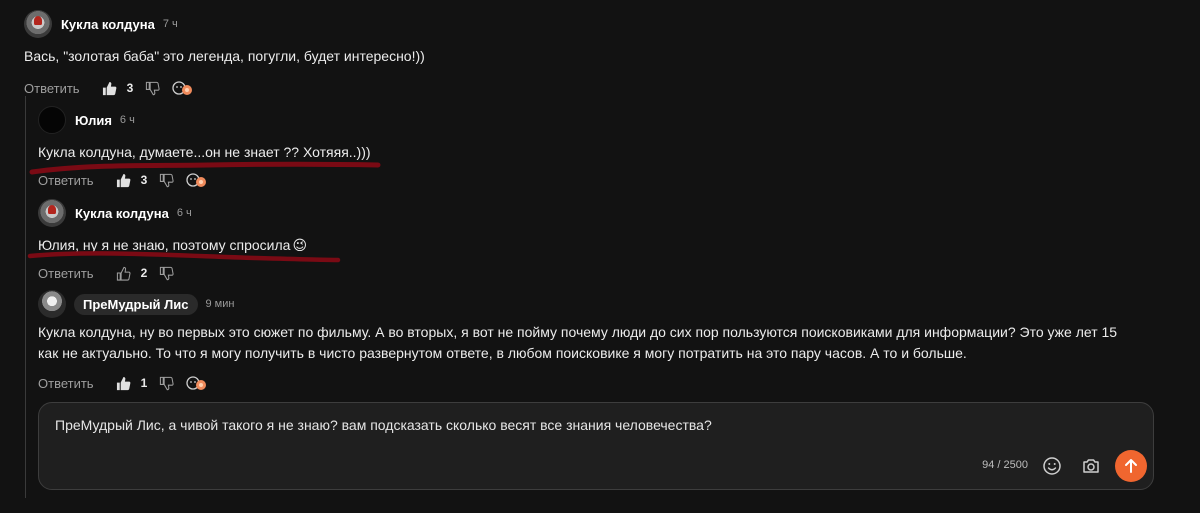 The width and height of the screenshot is (1200, 513). What do you see at coordinates (300, 245) in the screenshot?
I see `wink-emoji: 😉` at bounding box center [300, 245].